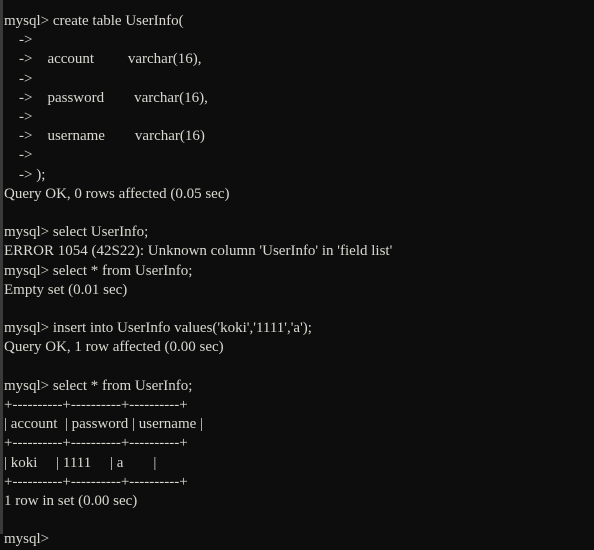 The image size is (594, 550). What do you see at coordinates (25, 174) in the screenshot?
I see `console-line: -> );` at bounding box center [25, 174].